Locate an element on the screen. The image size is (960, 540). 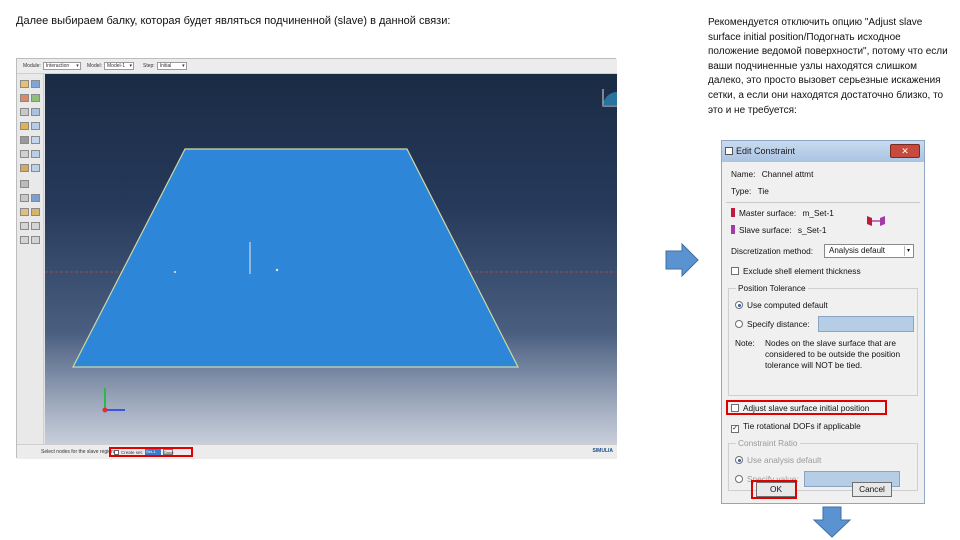
connector-section-icon is located at coordinates (24, 140).